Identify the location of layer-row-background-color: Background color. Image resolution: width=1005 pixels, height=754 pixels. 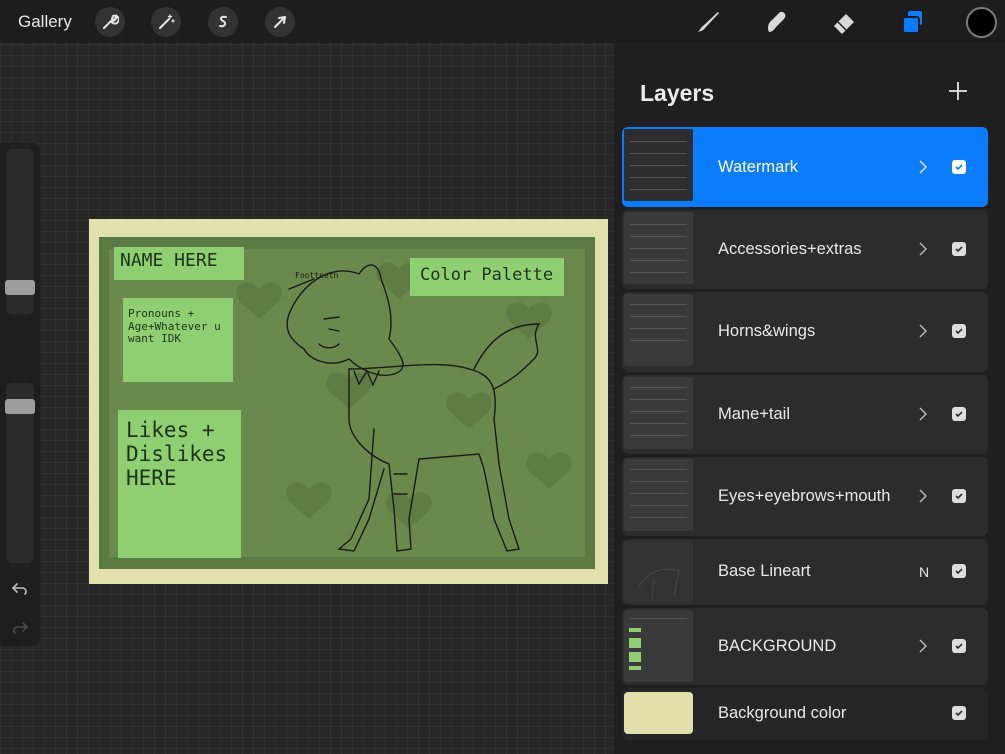
(805, 714).